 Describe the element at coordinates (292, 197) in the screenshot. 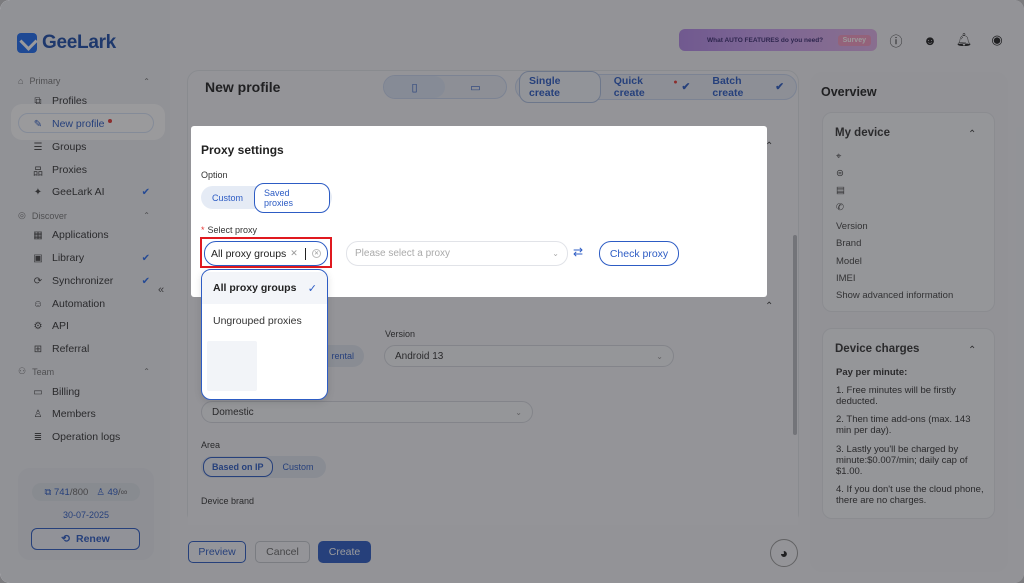

I see `option-saved-proxies: Saved proxies` at that location.